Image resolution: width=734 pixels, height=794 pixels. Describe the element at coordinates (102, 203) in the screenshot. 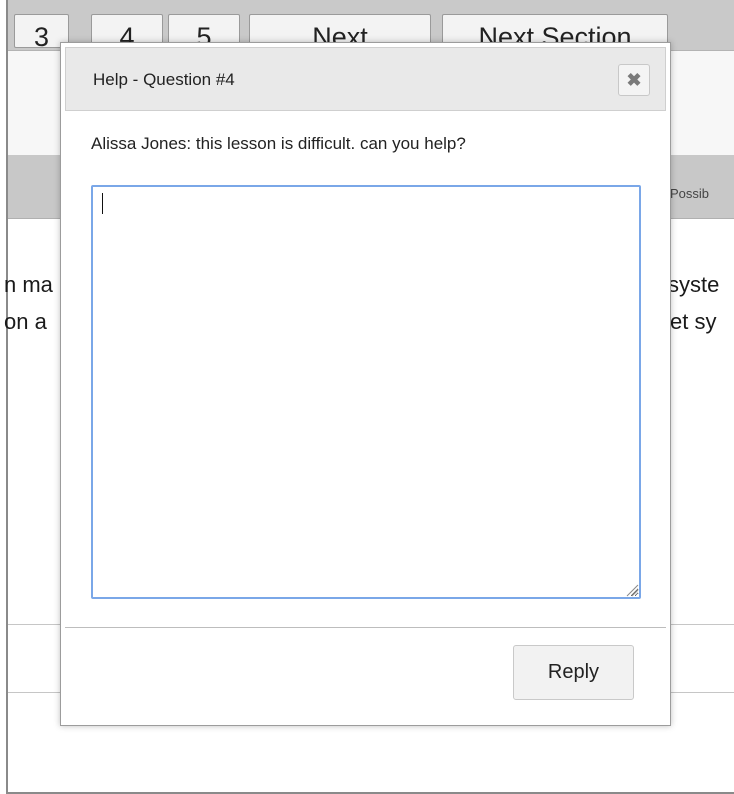

I see `text-caret` at that location.